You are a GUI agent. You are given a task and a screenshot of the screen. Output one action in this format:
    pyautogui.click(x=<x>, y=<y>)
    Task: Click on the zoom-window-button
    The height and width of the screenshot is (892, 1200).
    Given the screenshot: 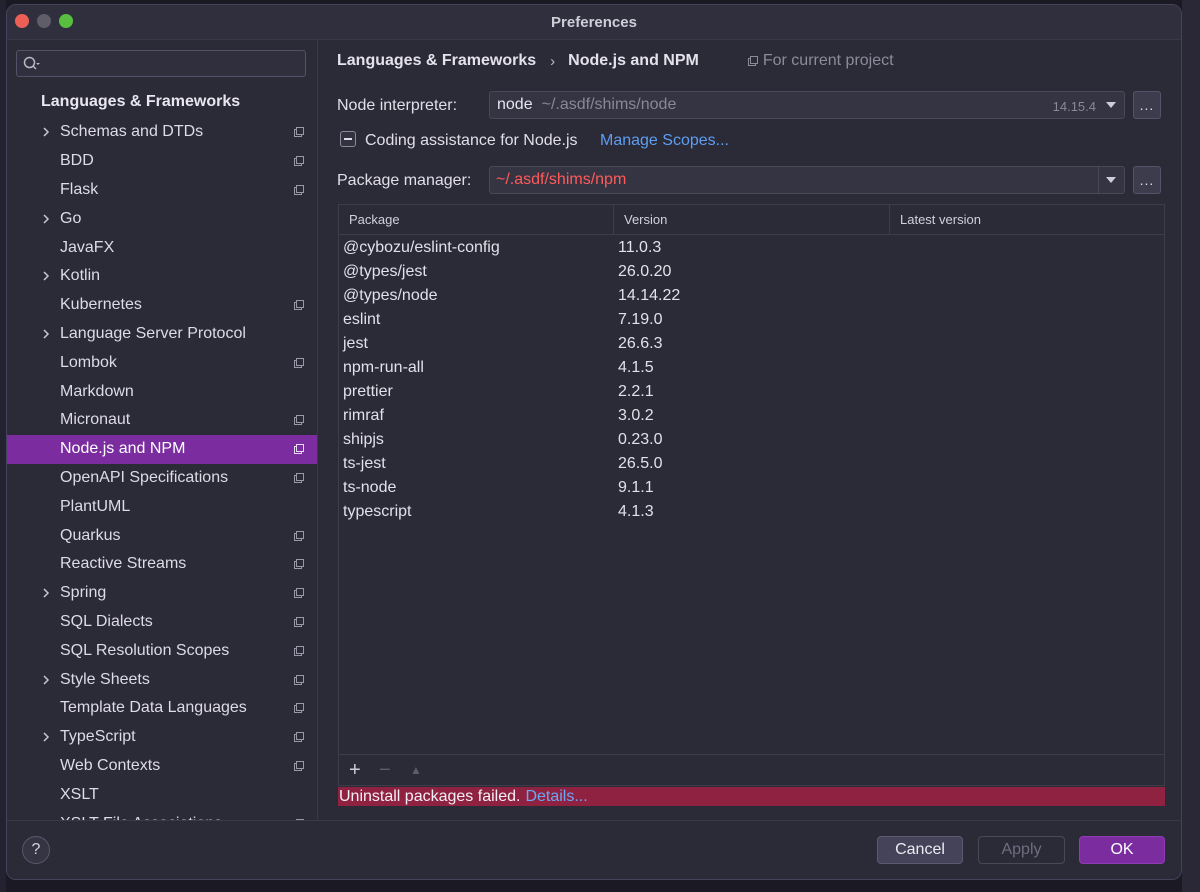 What is the action you would take?
    pyautogui.click(x=66, y=21)
    